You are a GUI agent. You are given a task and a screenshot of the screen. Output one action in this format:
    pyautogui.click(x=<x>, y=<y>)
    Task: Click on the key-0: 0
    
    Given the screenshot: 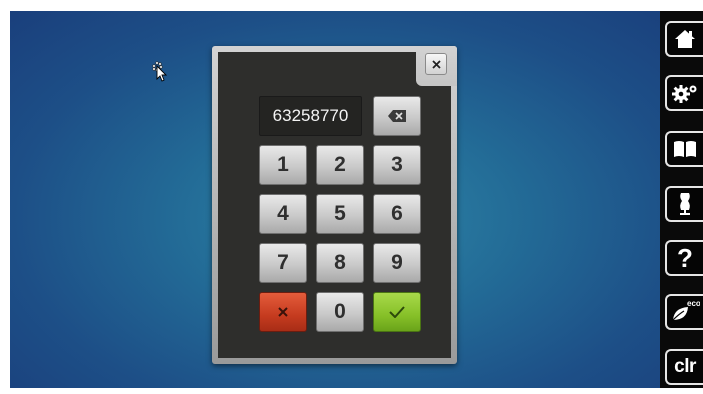 What is the action you would take?
    pyautogui.click(x=340, y=312)
    